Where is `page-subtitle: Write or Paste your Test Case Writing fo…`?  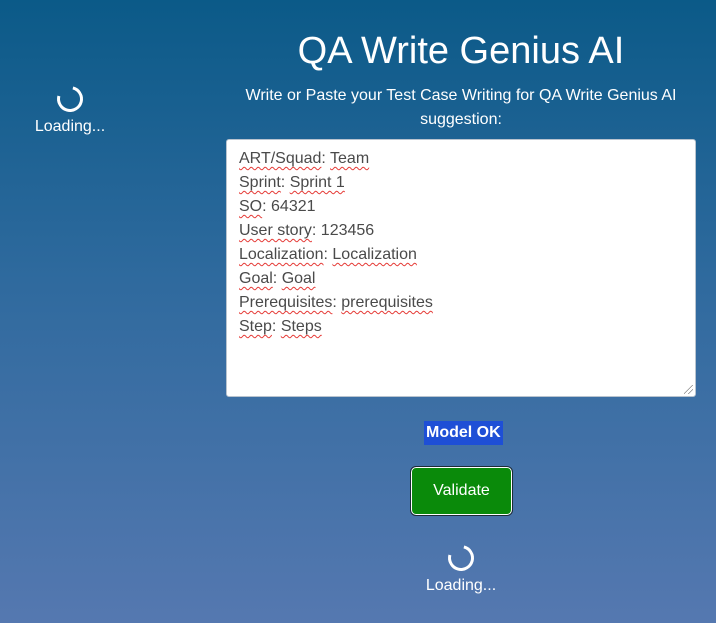 page-subtitle: Write or Paste your Test Case Writing fo… is located at coordinates (461, 107).